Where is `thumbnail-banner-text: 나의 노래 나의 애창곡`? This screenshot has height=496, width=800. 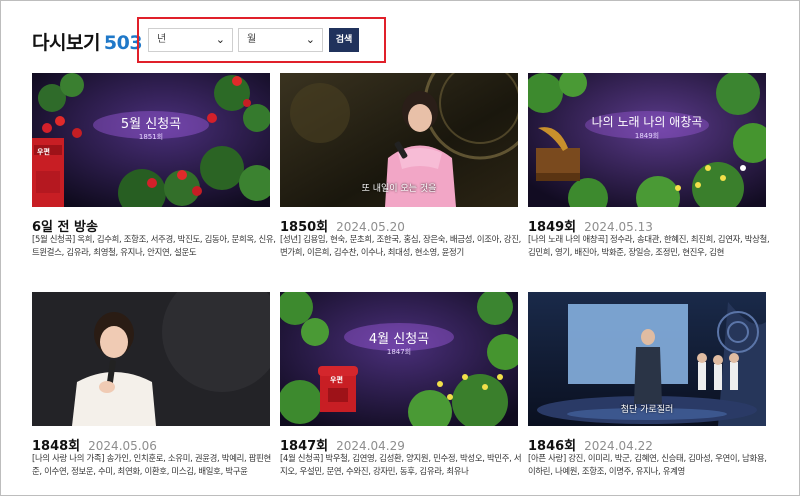 thumbnail-banner-text: 나의 노래 나의 애창곡 is located at coordinates (647, 122).